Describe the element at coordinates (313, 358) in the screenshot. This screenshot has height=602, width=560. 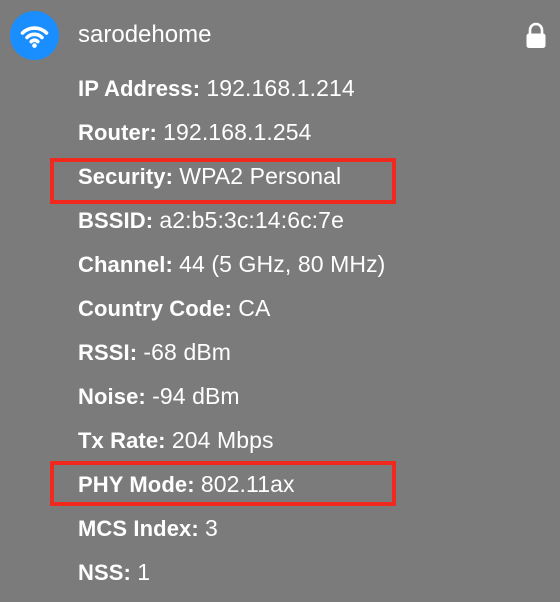
I see `detail-rssi: RSSI: -68 dBm` at that location.